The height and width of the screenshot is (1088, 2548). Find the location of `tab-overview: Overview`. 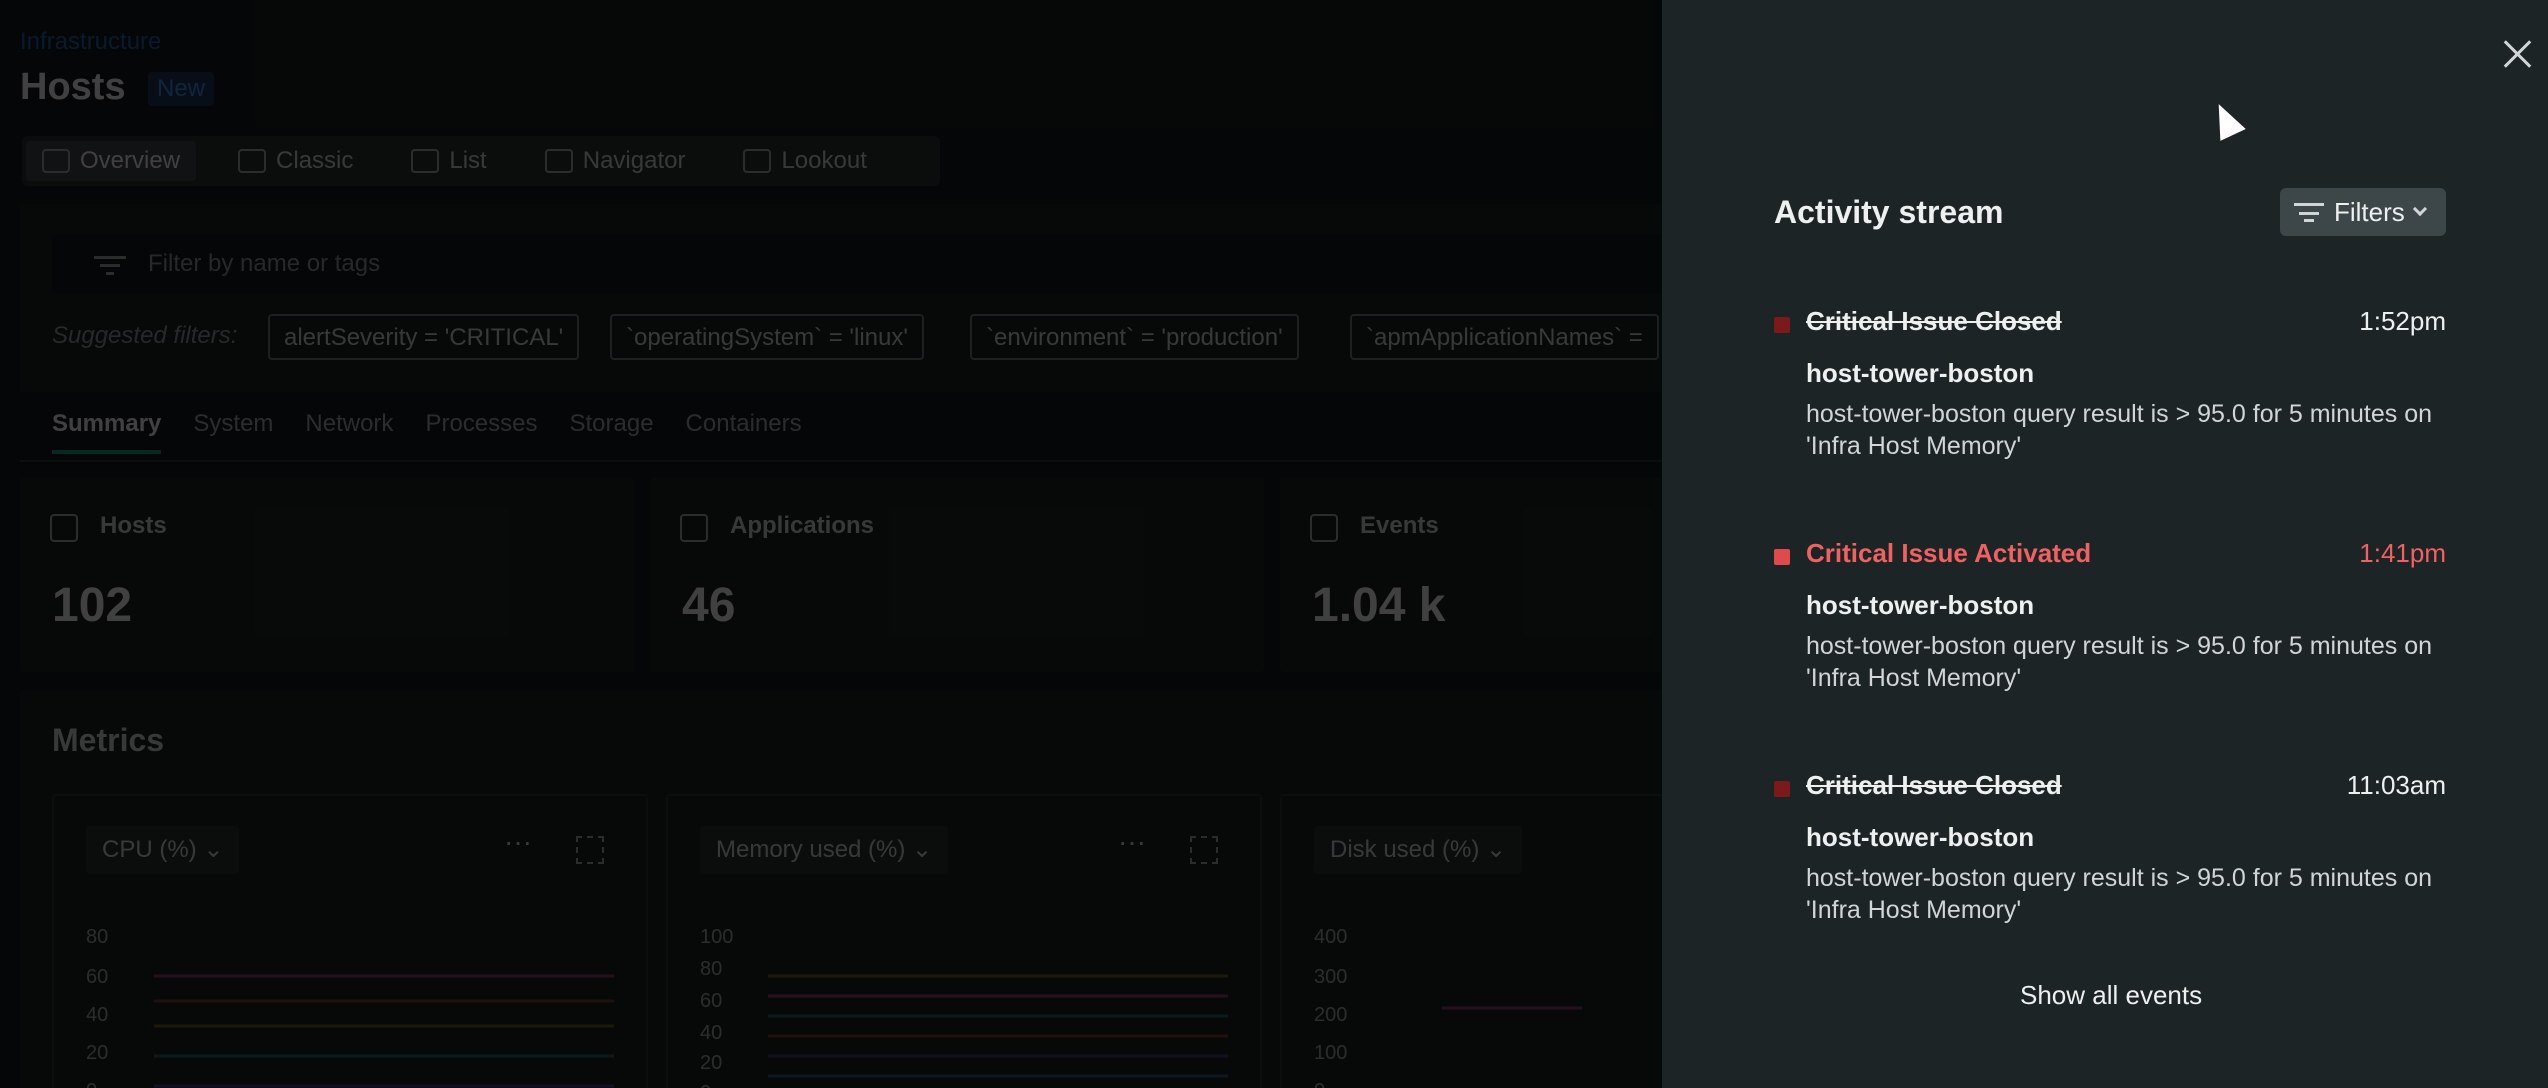

tab-overview: Overview is located at coordinates (111, 161).